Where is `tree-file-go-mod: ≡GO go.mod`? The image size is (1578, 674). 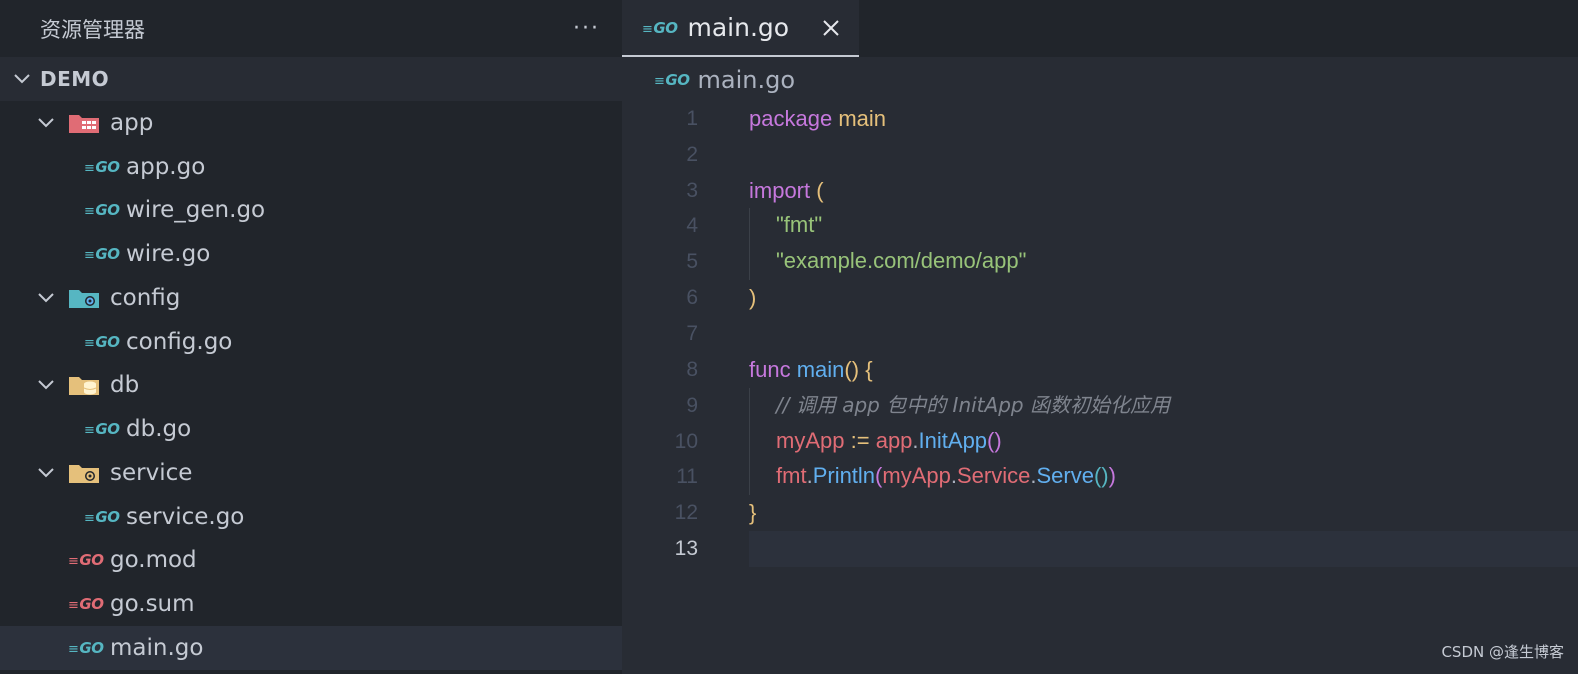
tree-file-go-mod: ≡GO go.mod is located at coordinates (311, 561).